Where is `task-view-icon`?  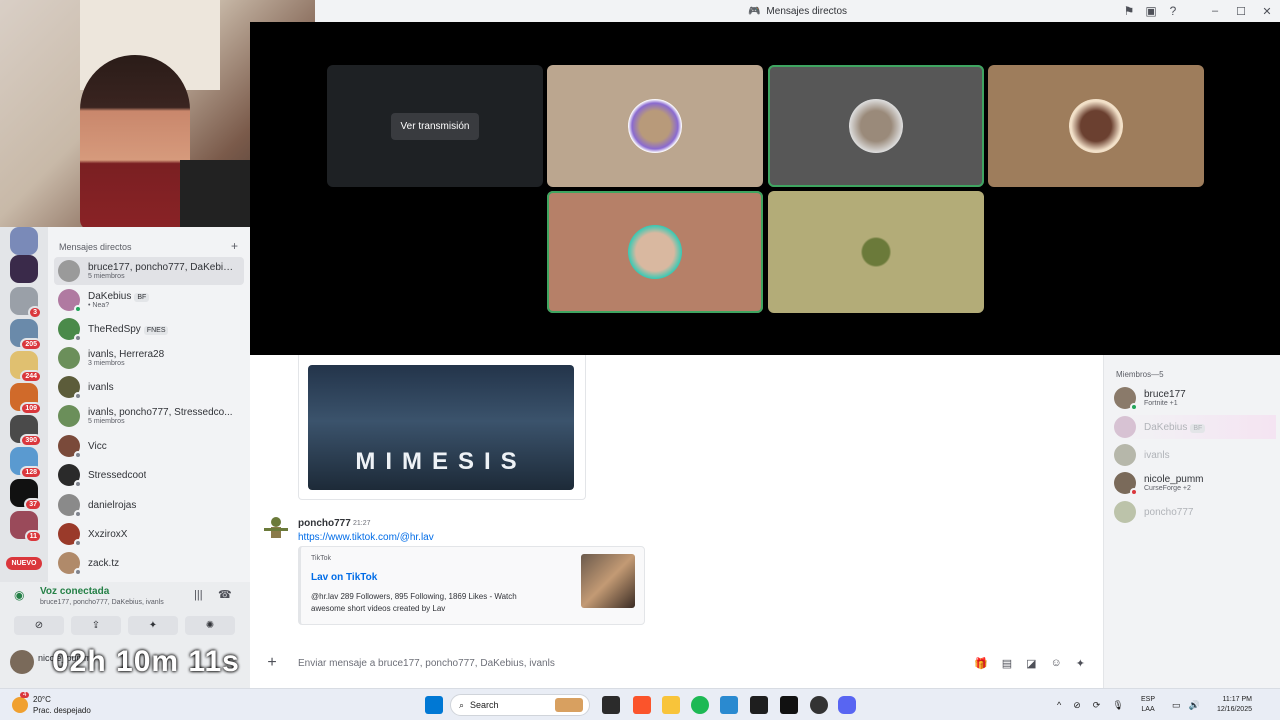 task-view-icon is located at coordinates (611, 705).